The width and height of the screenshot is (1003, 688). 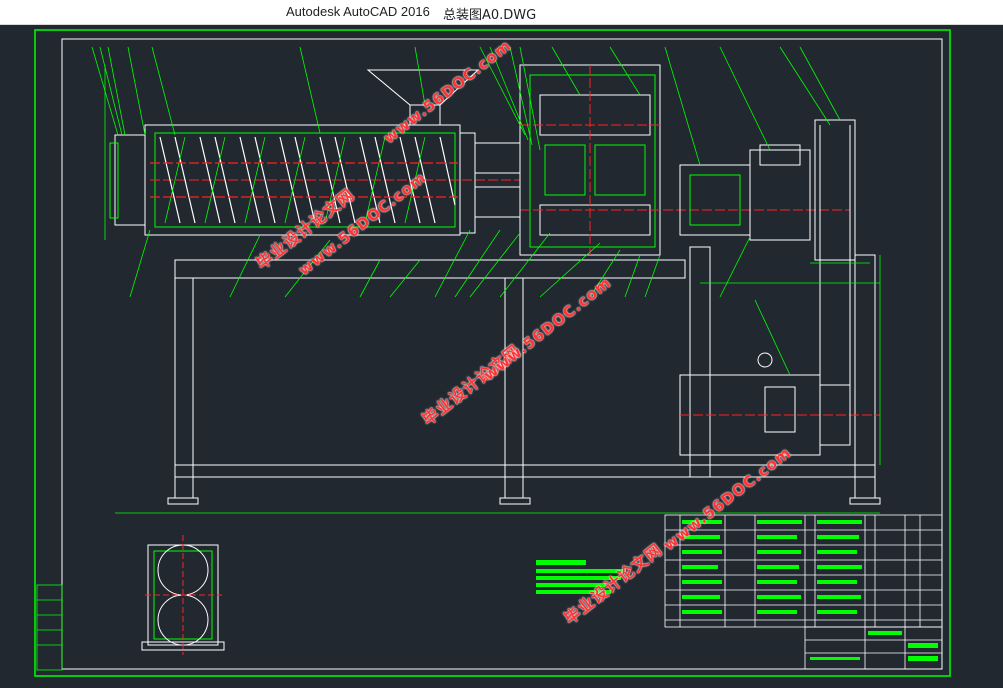 I want to click on document-title: 总装图A0.DWG, so click(x=490, y=15).